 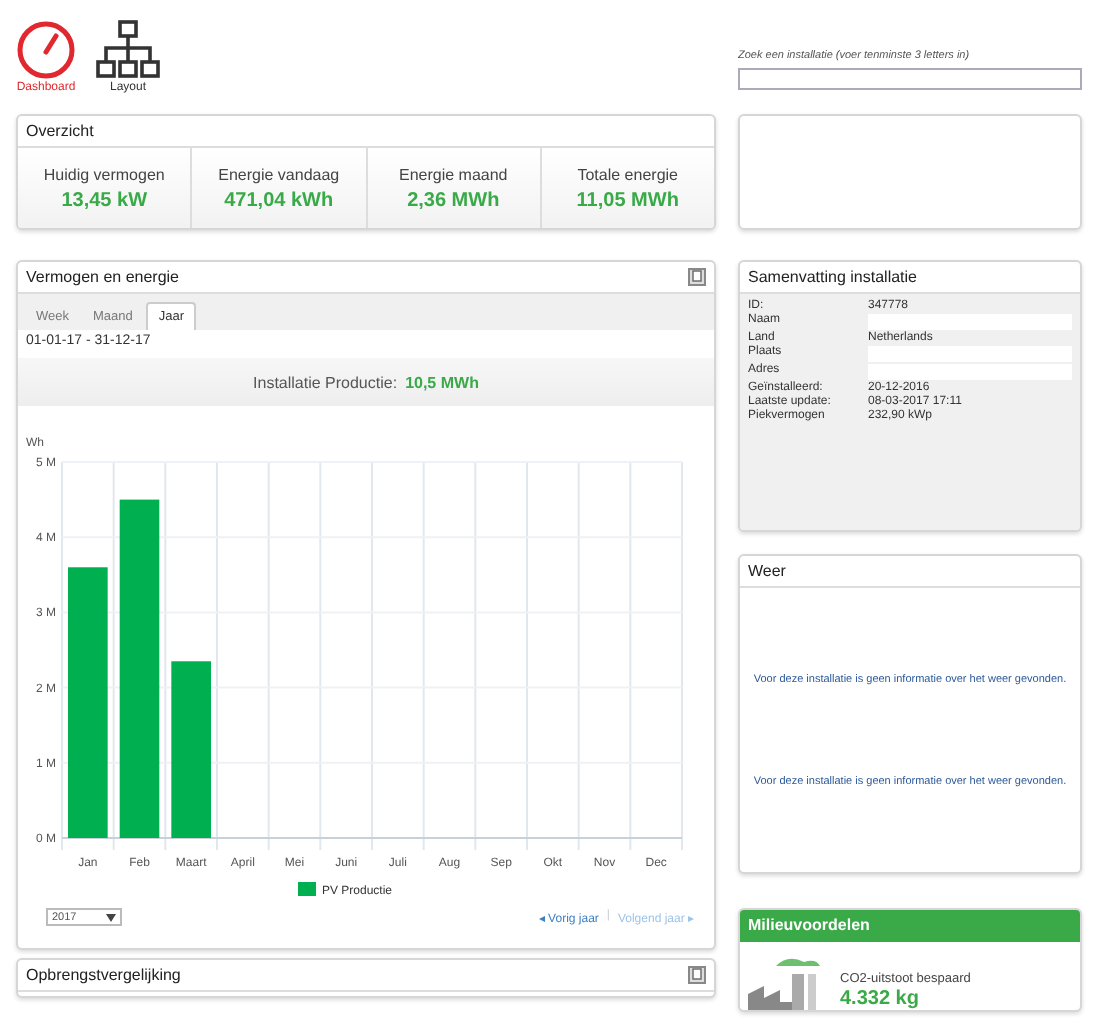 What do you see at coordinates (910, 79) in the screenshot?
I see `search-field` at bounding box center [910, 79].